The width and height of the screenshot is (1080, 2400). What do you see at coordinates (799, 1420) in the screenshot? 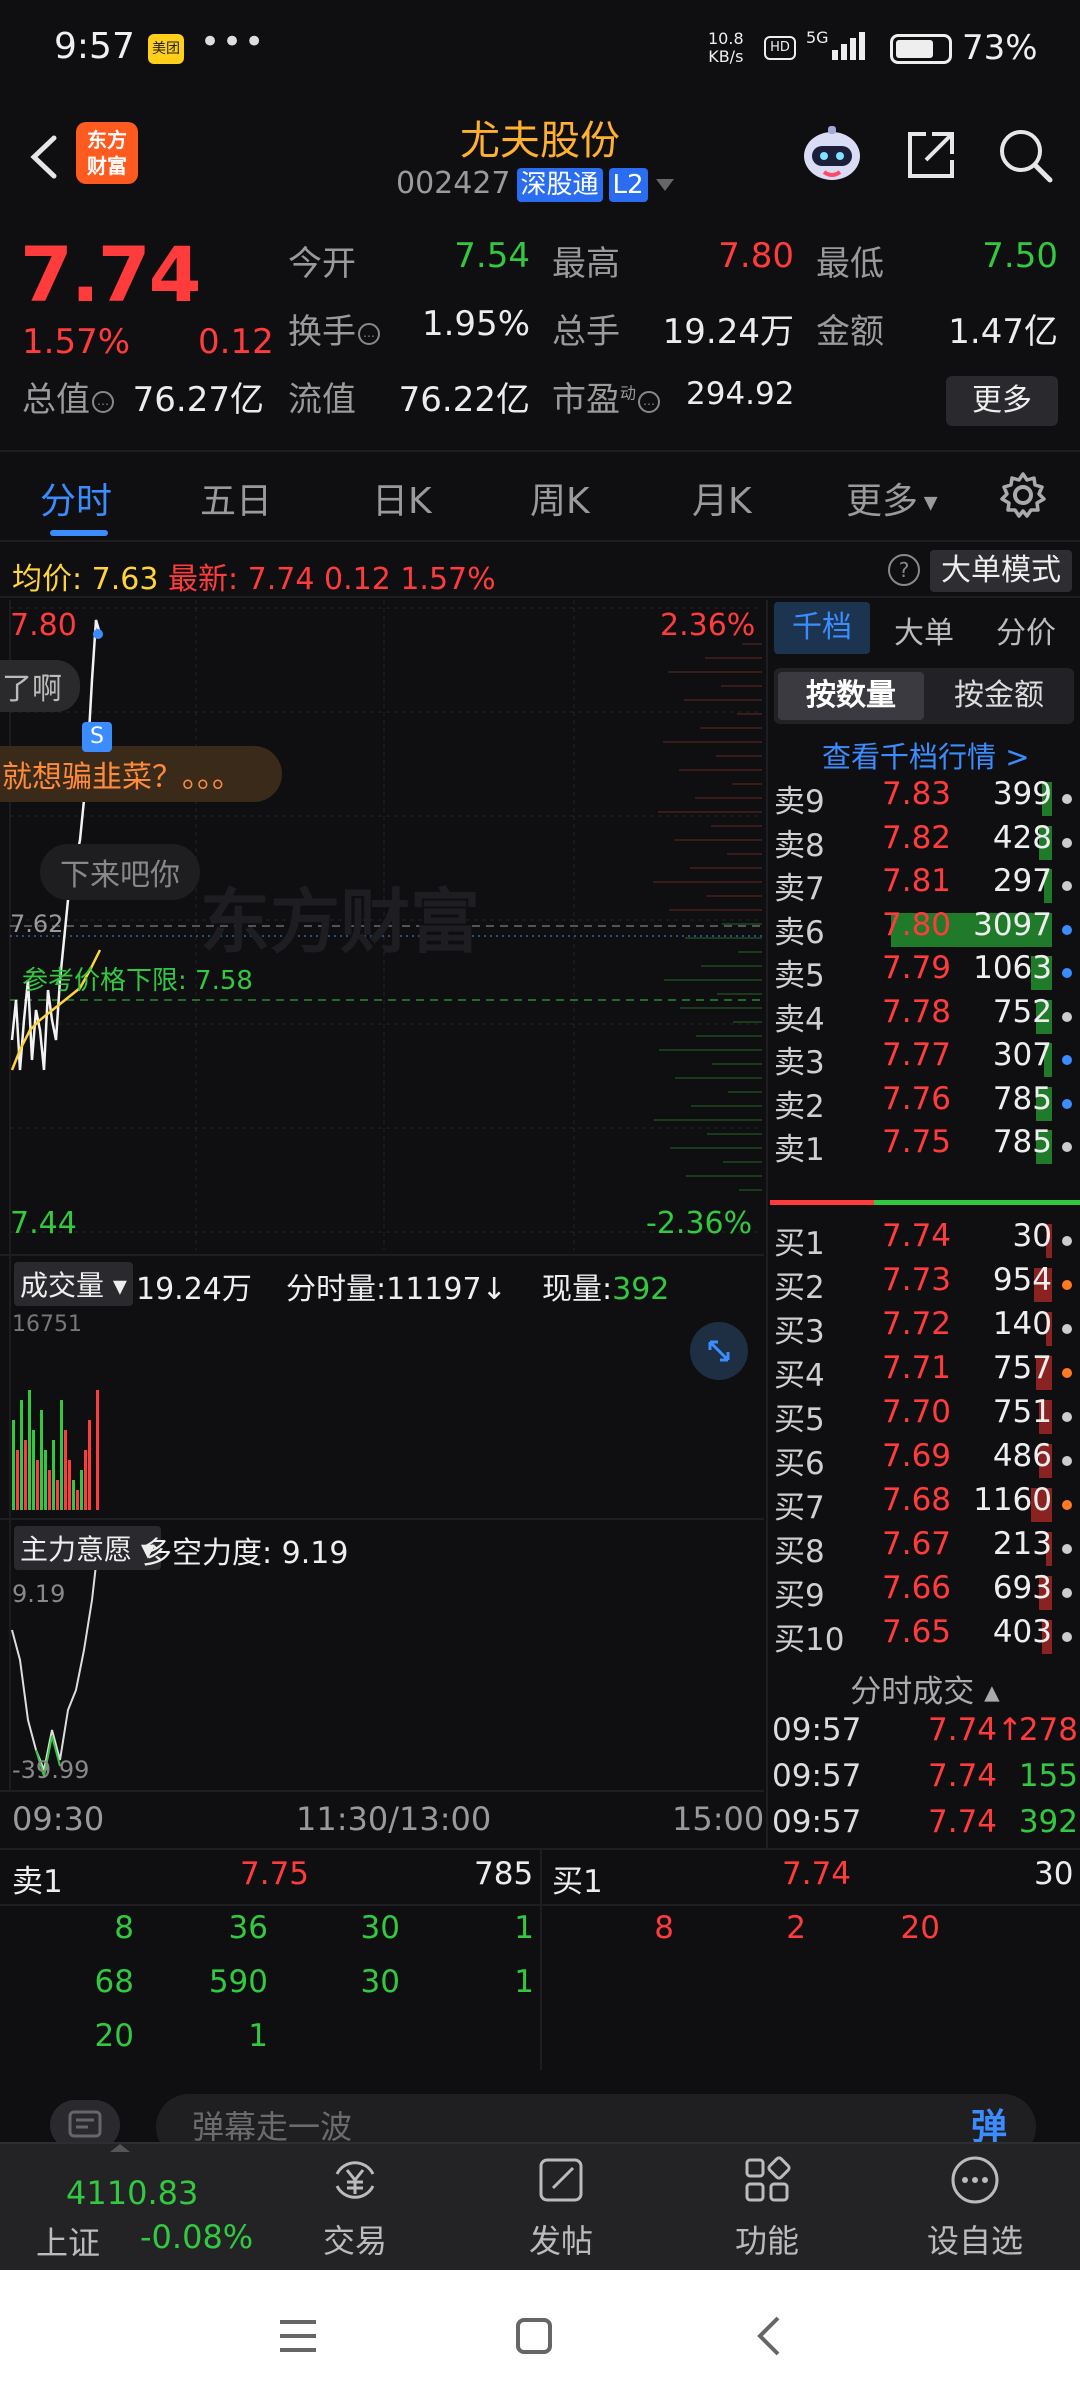
I see `bid-level-label: 买5` at bounding box center [799, 1420].